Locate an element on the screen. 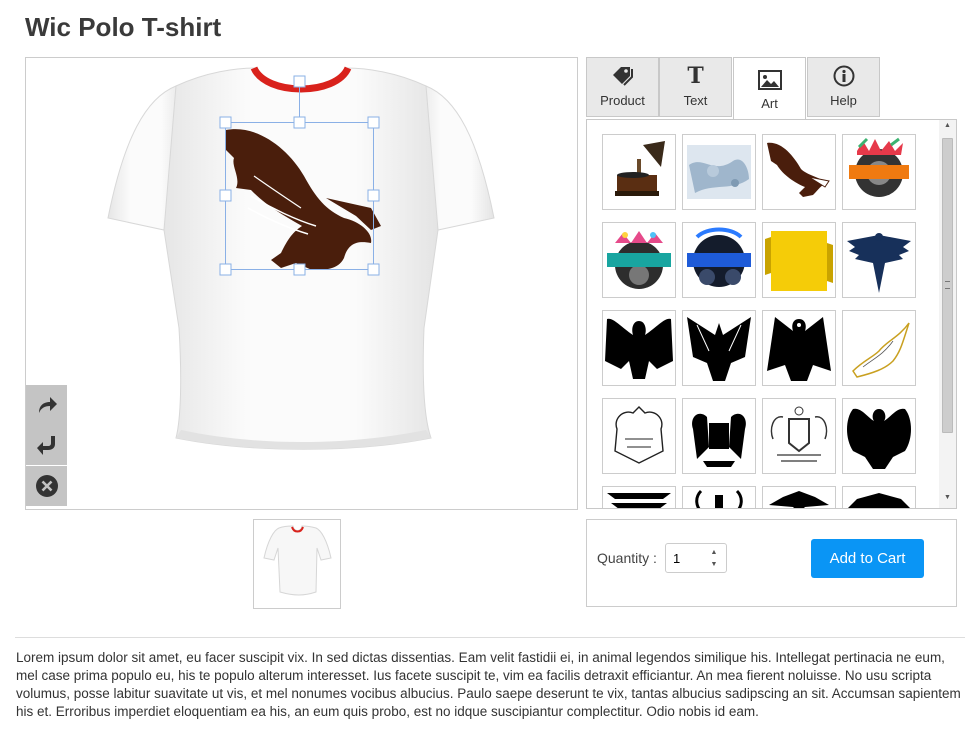  page-title: Wic Polo T-shirt is located at coordinates (123, 27).